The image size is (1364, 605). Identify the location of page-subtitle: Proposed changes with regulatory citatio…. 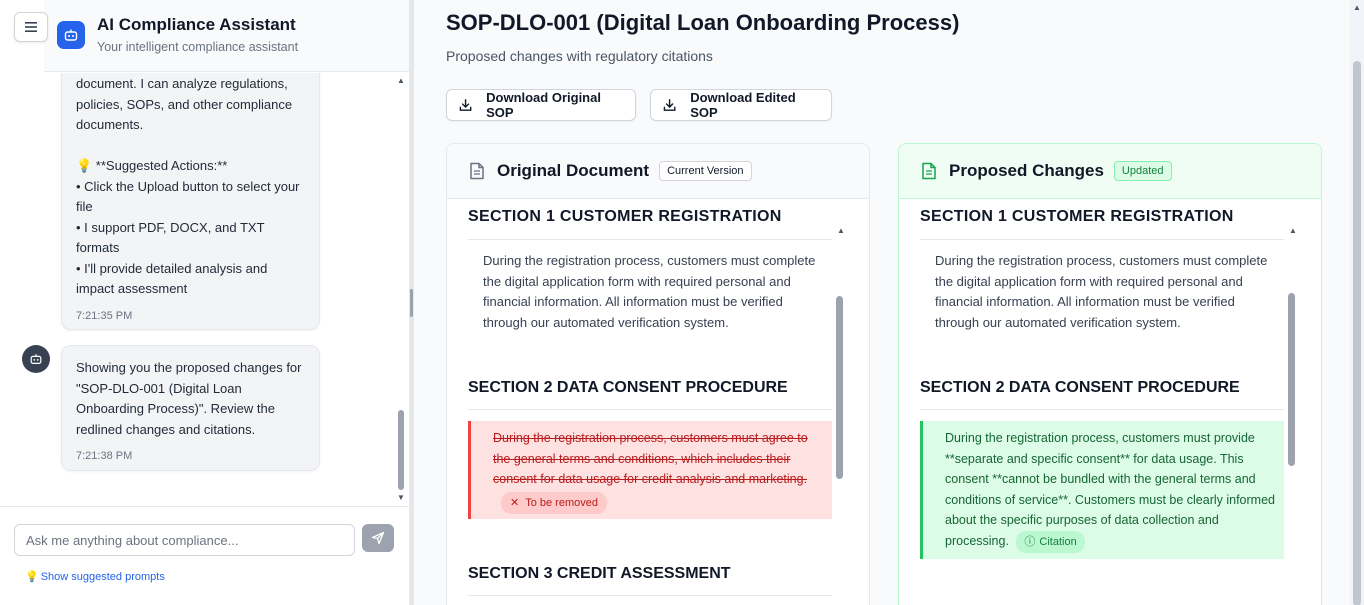
(579, 56).